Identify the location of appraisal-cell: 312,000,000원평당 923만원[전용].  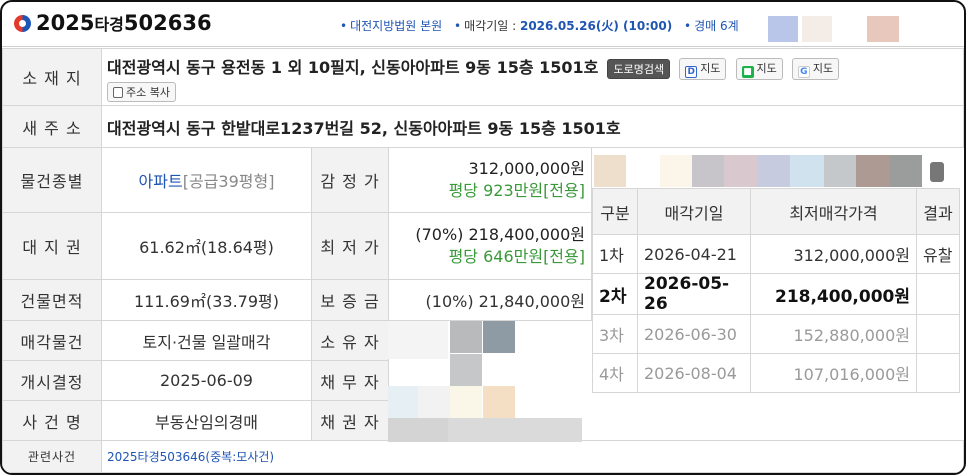
(490, 180).